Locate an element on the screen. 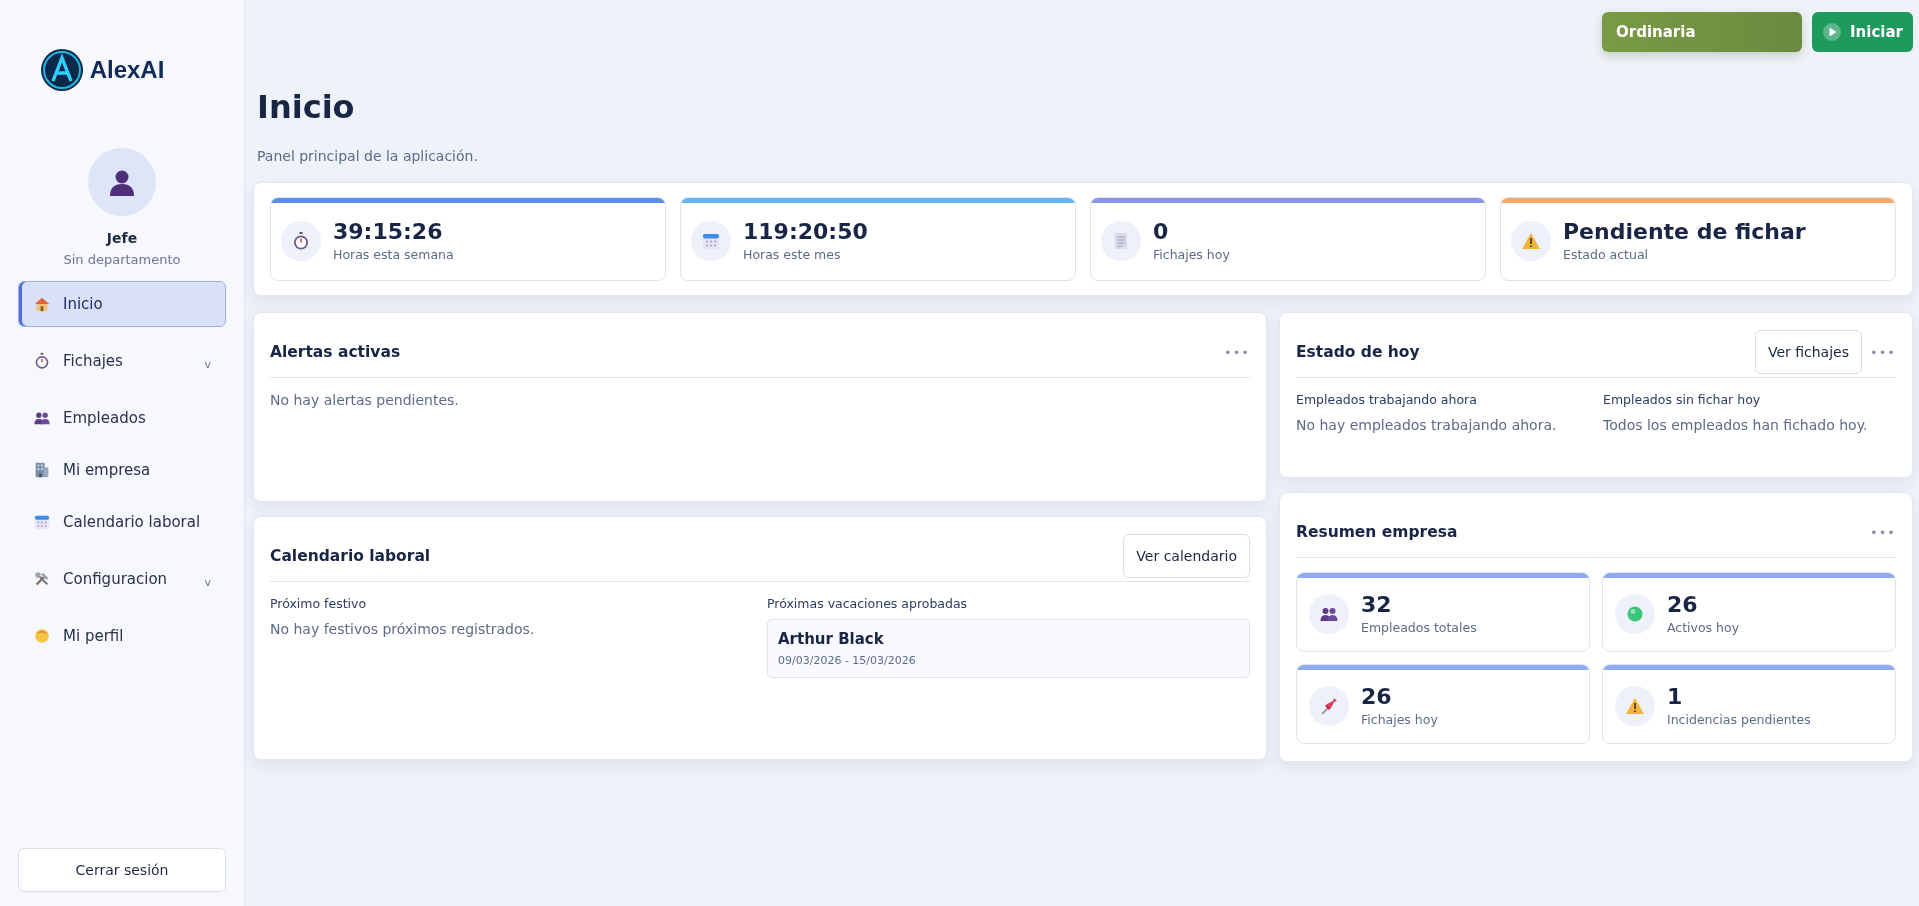 This screenshot has width=1919, height=906. stat-value: 0 is located at coordinates (1161, 231).